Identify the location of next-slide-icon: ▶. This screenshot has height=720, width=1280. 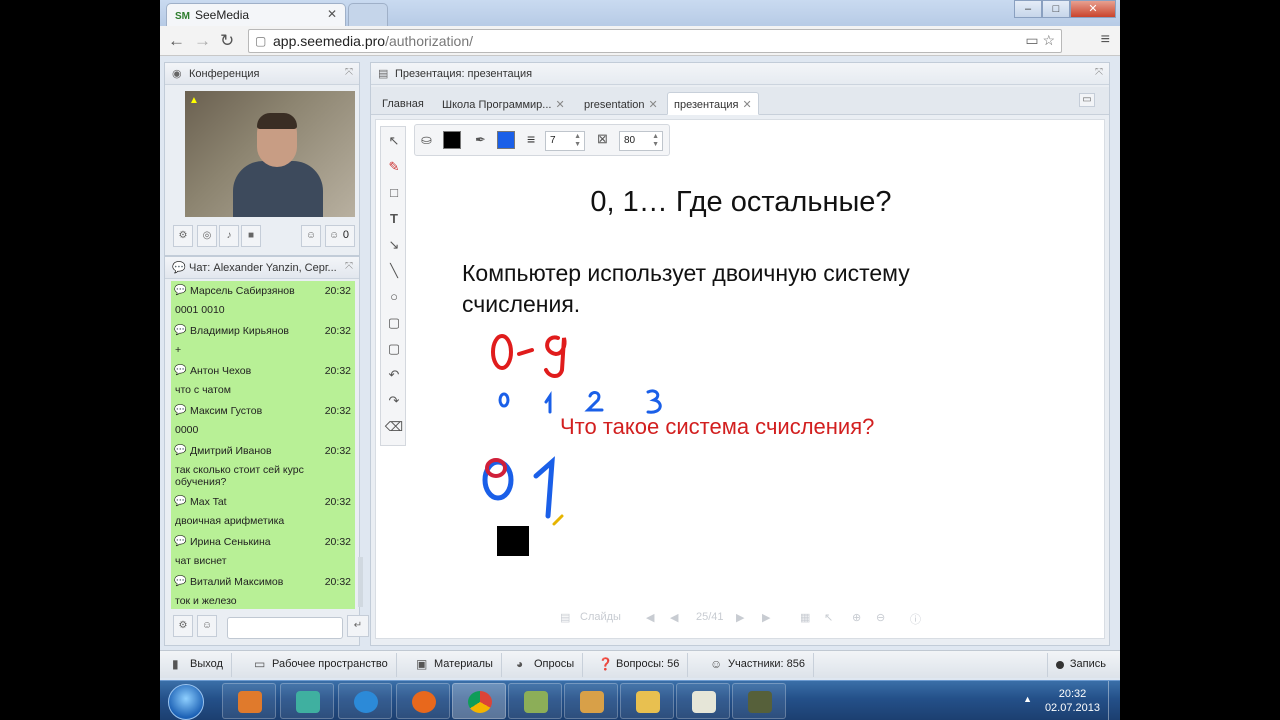
(740, 617).